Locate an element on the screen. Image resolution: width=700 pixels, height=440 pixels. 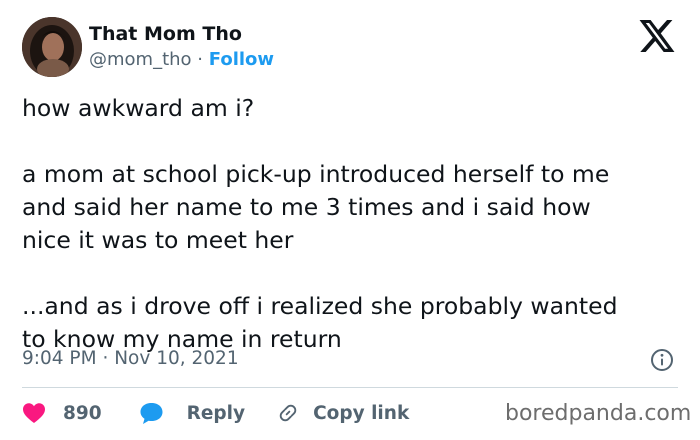
x-logo-icon is located at coordinates (657, 36).